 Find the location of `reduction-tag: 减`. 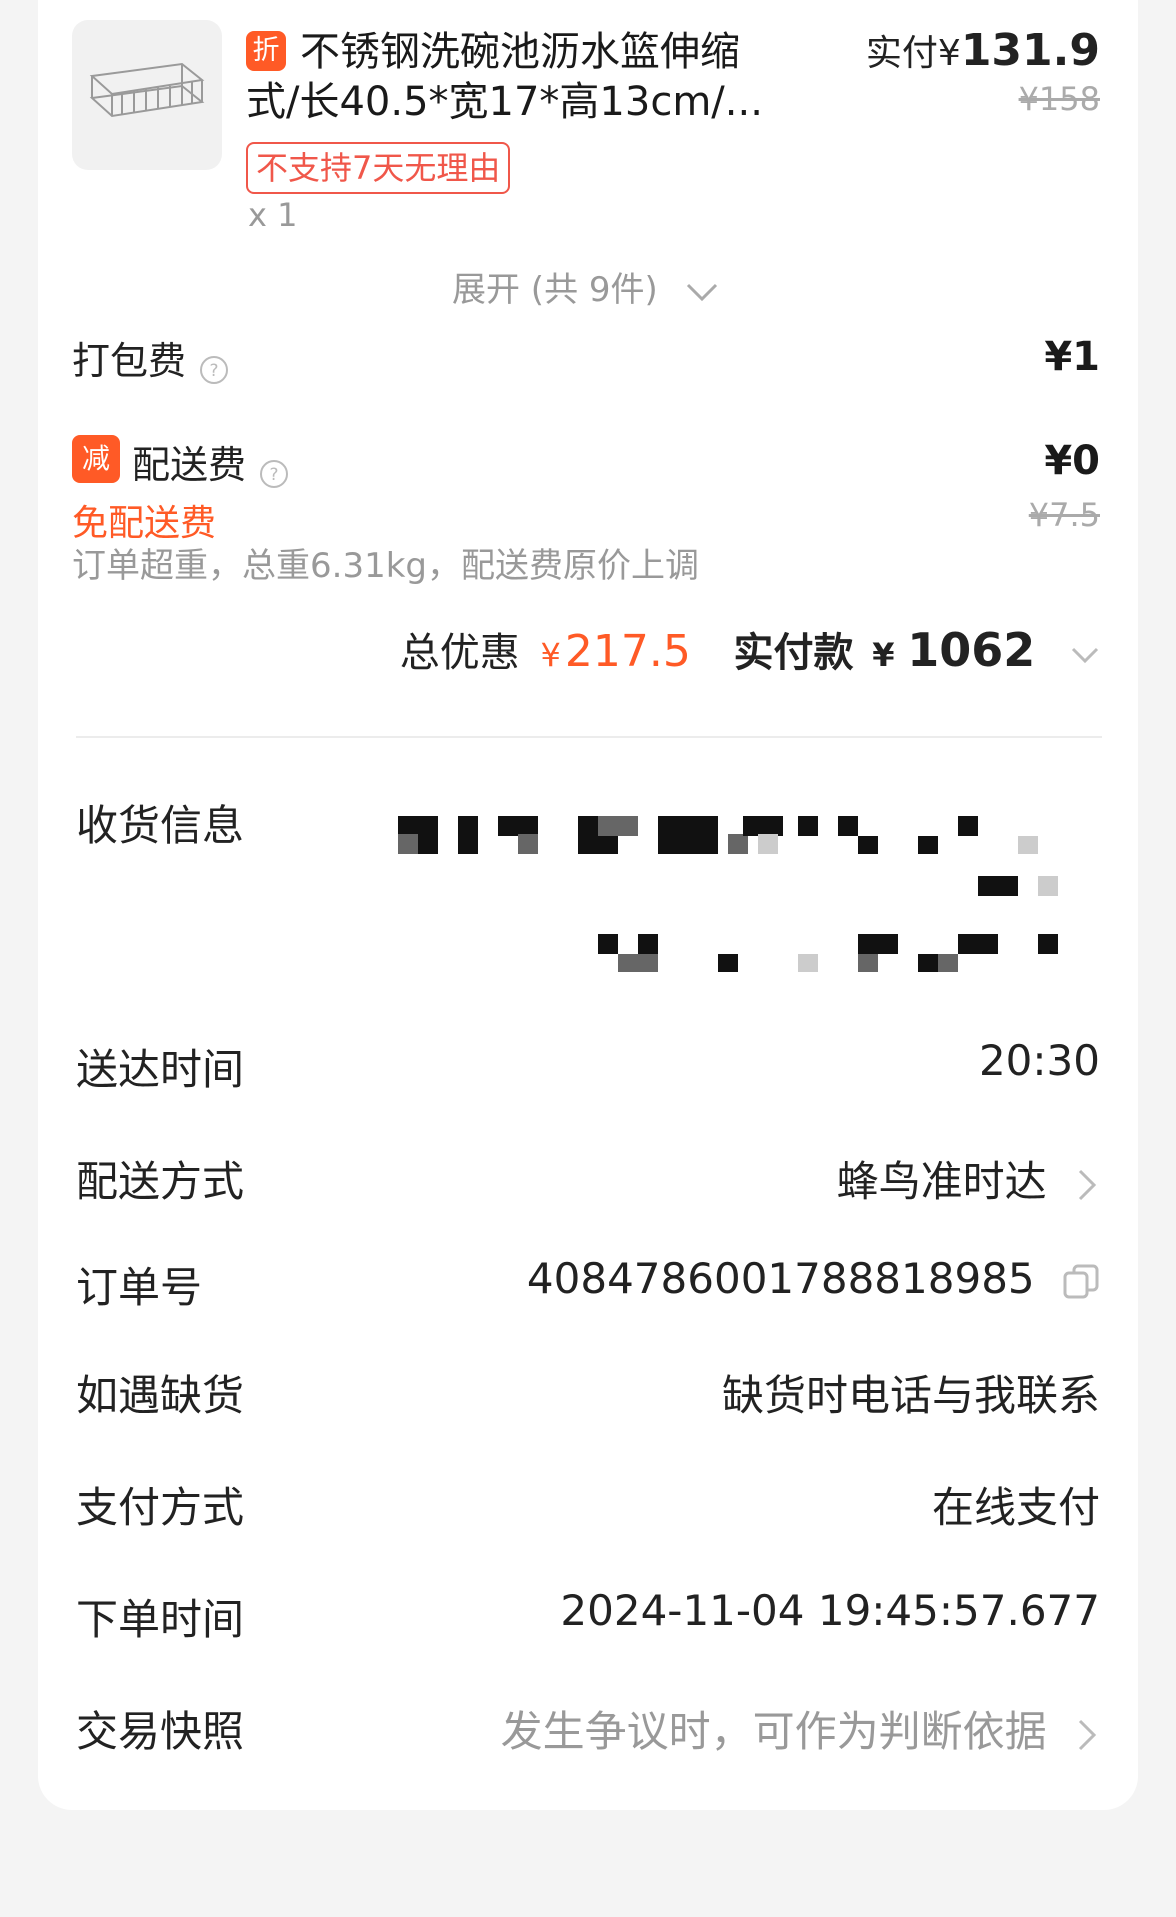

reduction-tag: 减 is located at coordinates (96, 459).